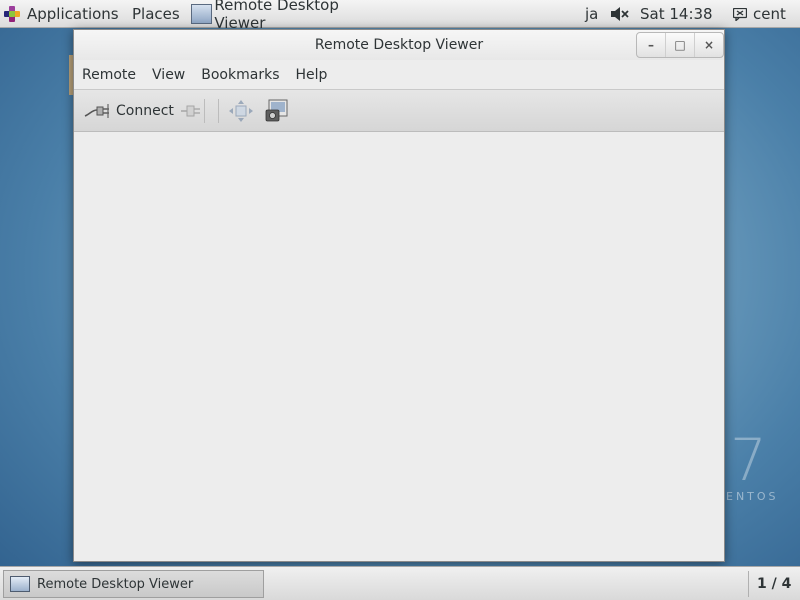 This screenshot has width=800, height=600. I want to click on taskbar-item-label: Remote Desktop Viewer, so click(115, 584).